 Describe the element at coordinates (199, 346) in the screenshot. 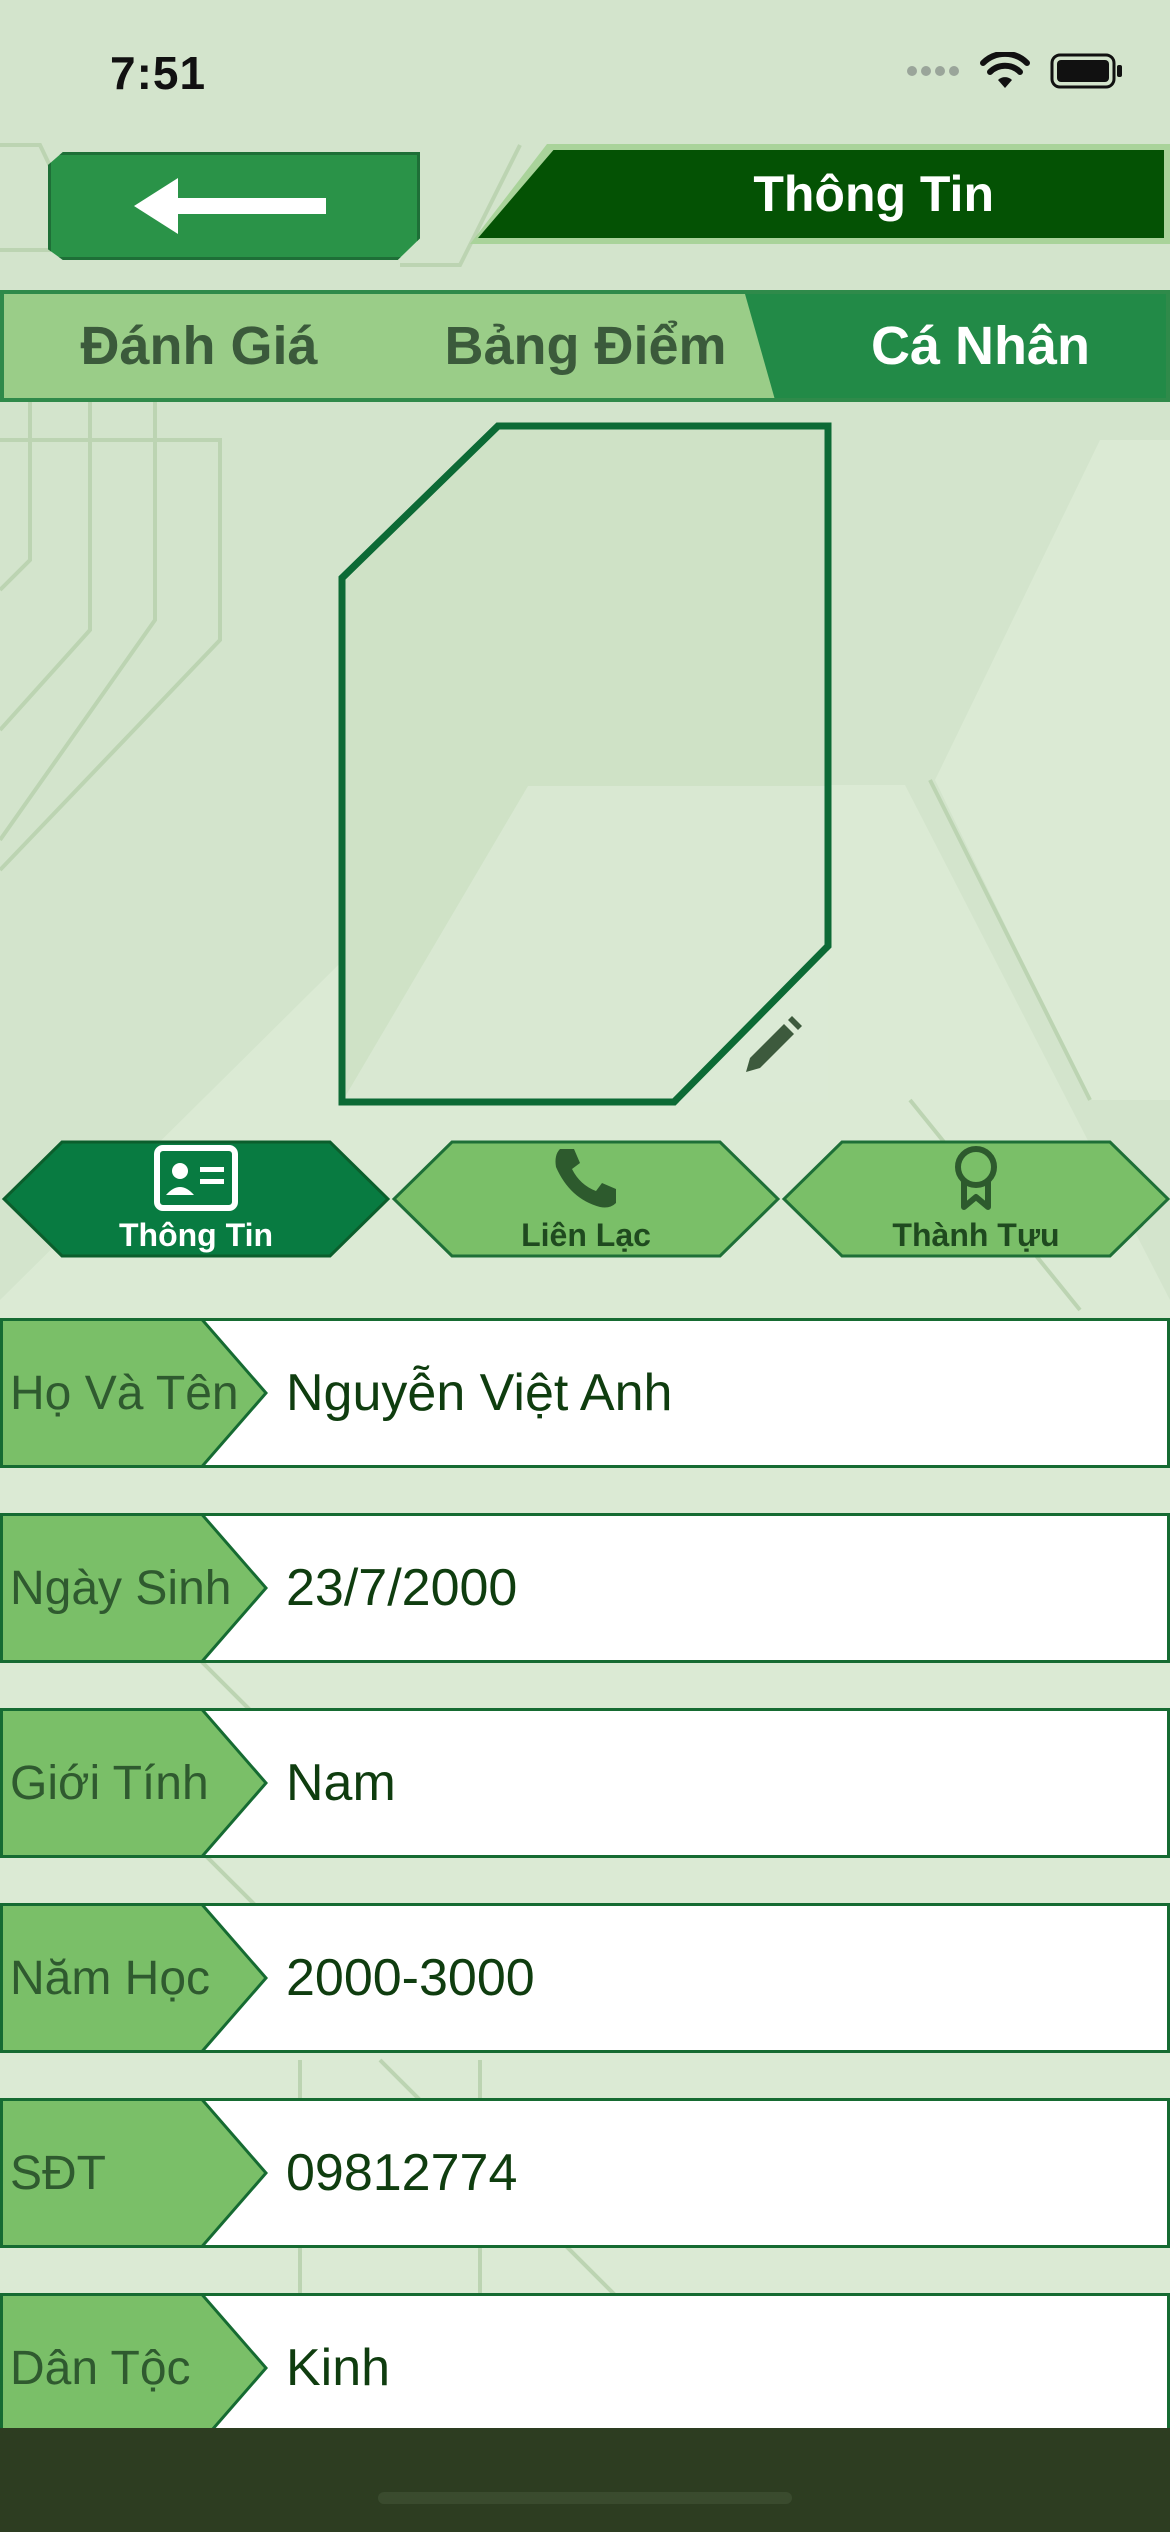

I see `tab-label: Đánh Giá` at that location.